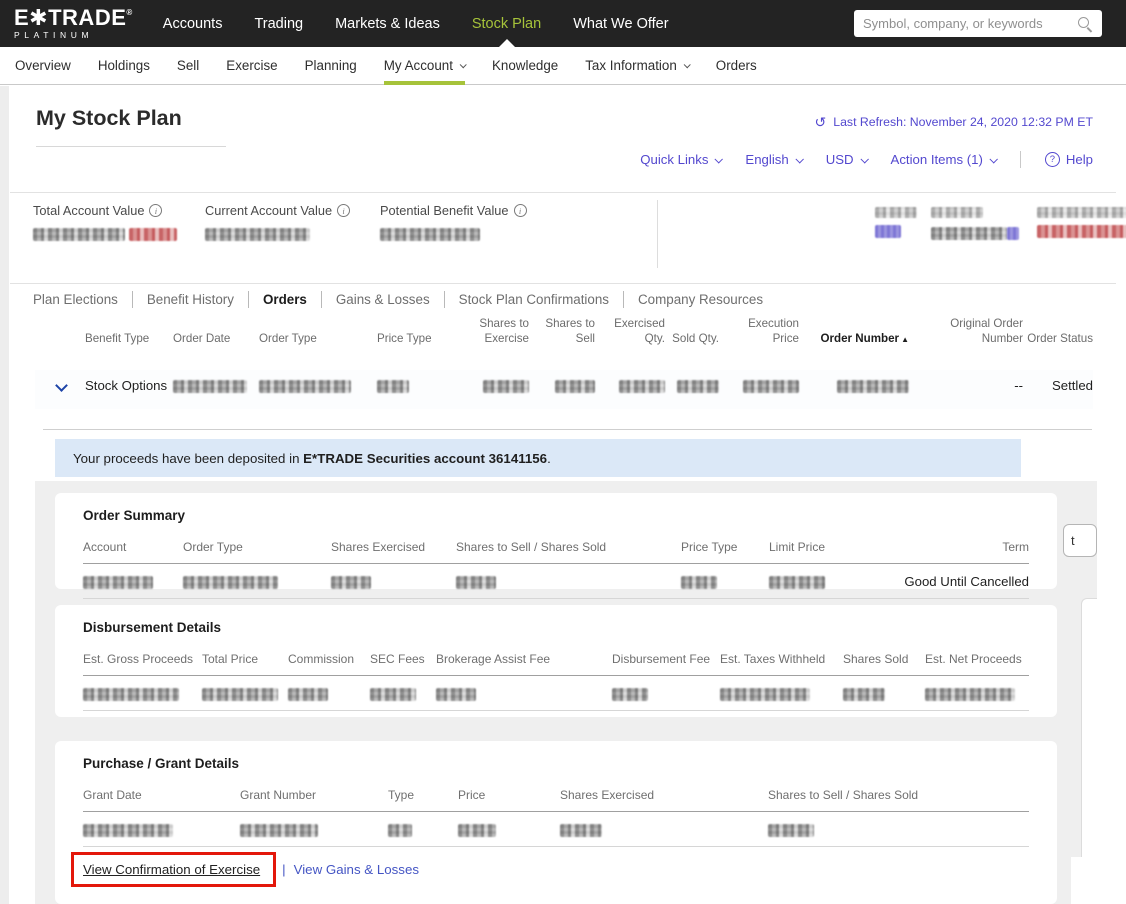 Image resolution: width=1126 pixels, height=904 pixels. Describe the element at coordinates (387, 23) in the screenshot. I see `nav-markets-ideas: Markets & Ideas` at that location.